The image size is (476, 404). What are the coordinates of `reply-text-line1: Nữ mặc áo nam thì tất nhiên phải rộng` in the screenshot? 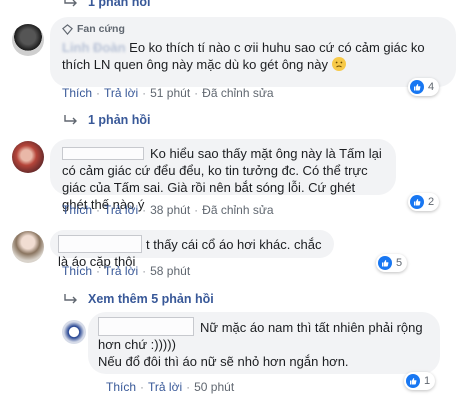 It's located at (311, 327).